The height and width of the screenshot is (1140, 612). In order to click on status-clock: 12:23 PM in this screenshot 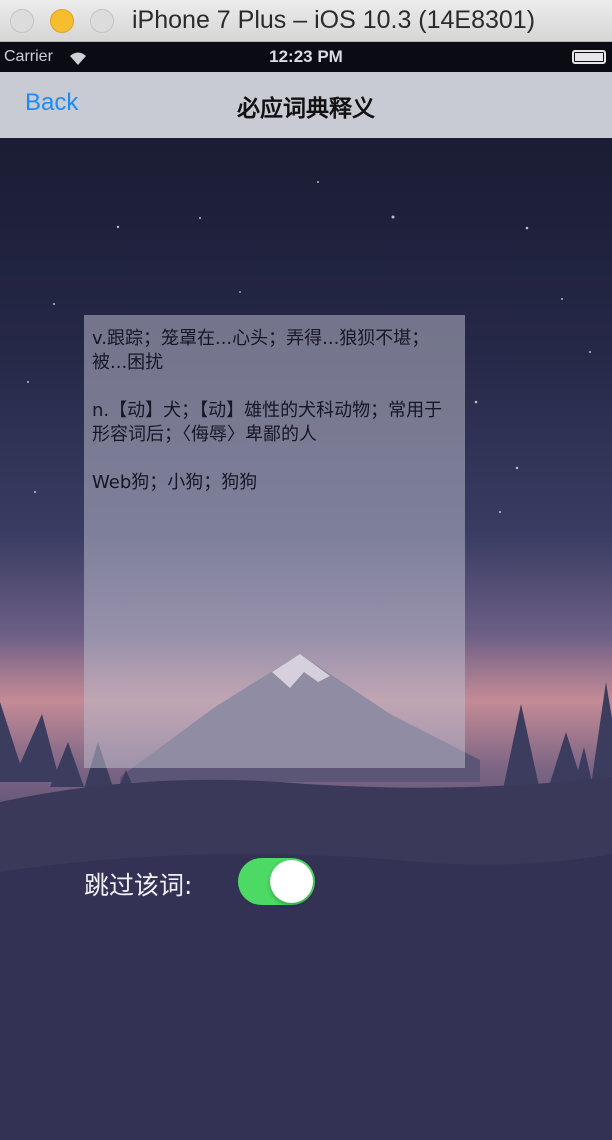, I will do `click(306, 56)`.